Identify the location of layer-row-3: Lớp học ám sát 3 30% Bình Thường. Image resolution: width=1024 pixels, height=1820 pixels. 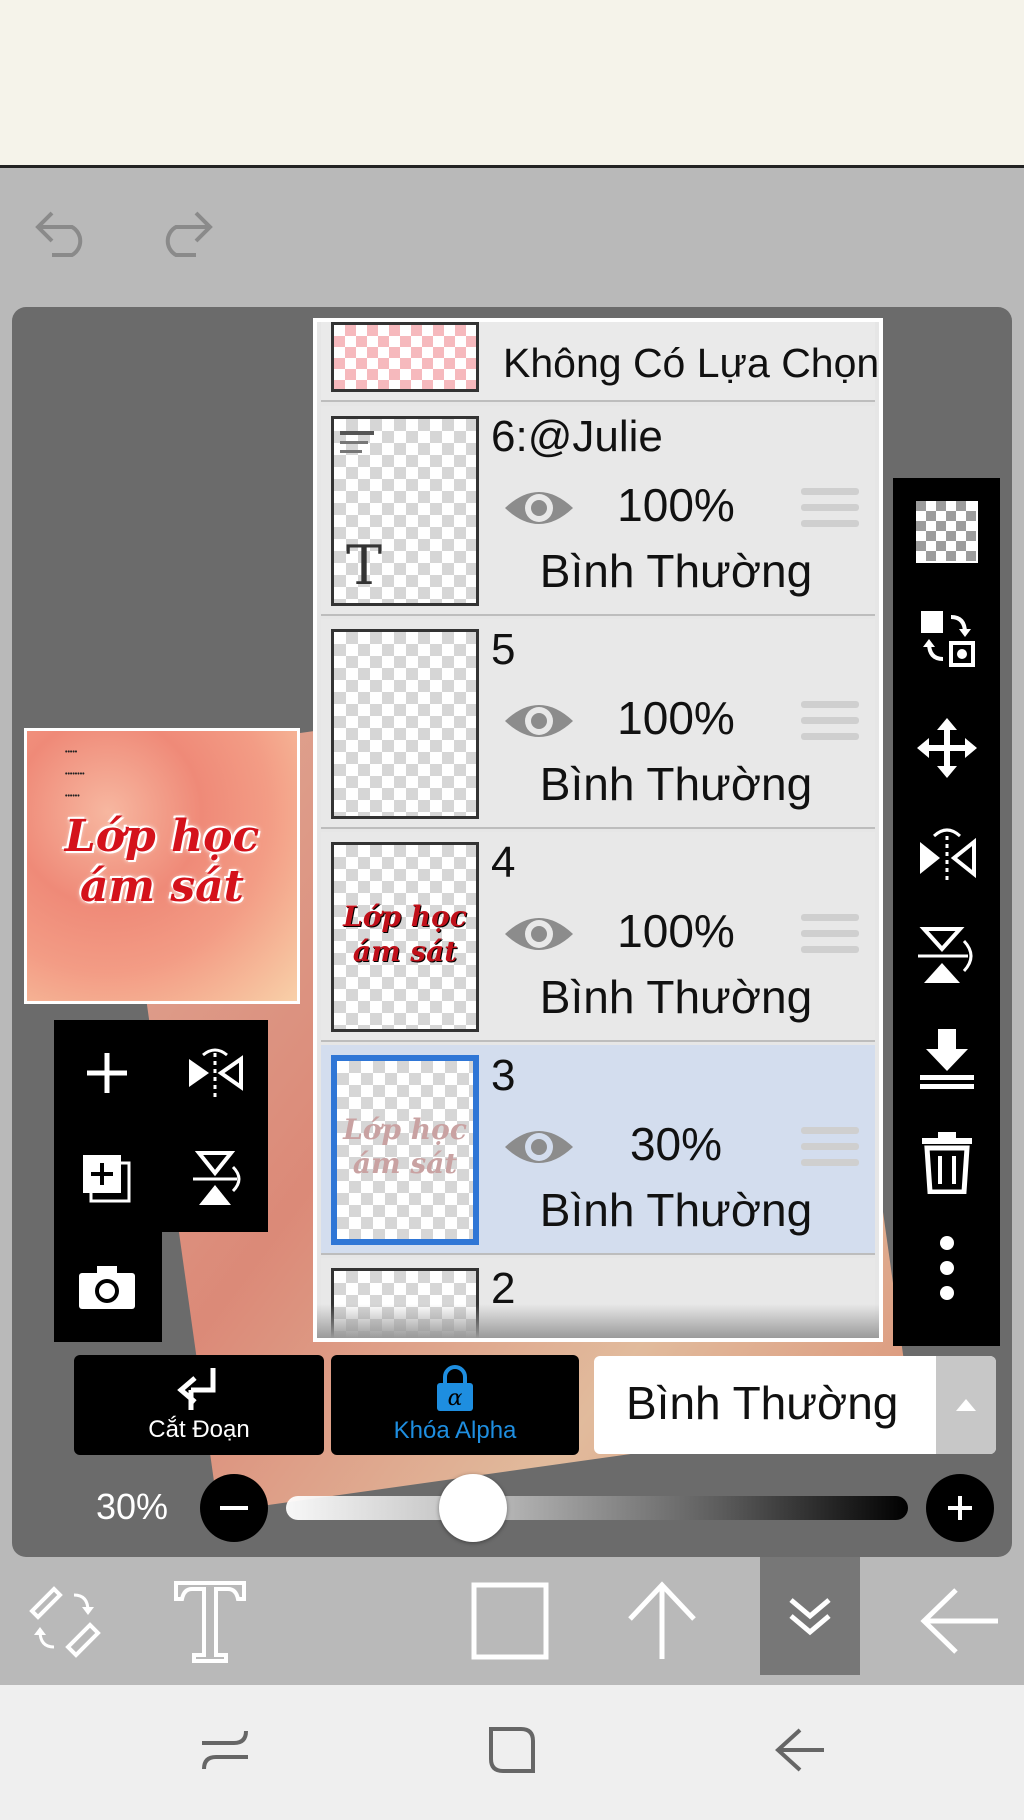
(598, 1150).